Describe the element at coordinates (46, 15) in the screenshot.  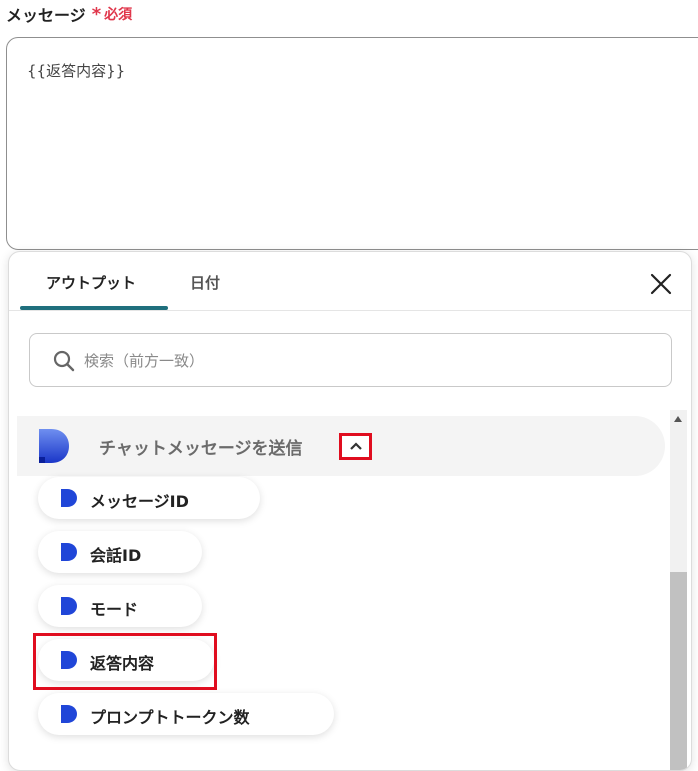
I see `message-field-label: メッセージ` at that location.